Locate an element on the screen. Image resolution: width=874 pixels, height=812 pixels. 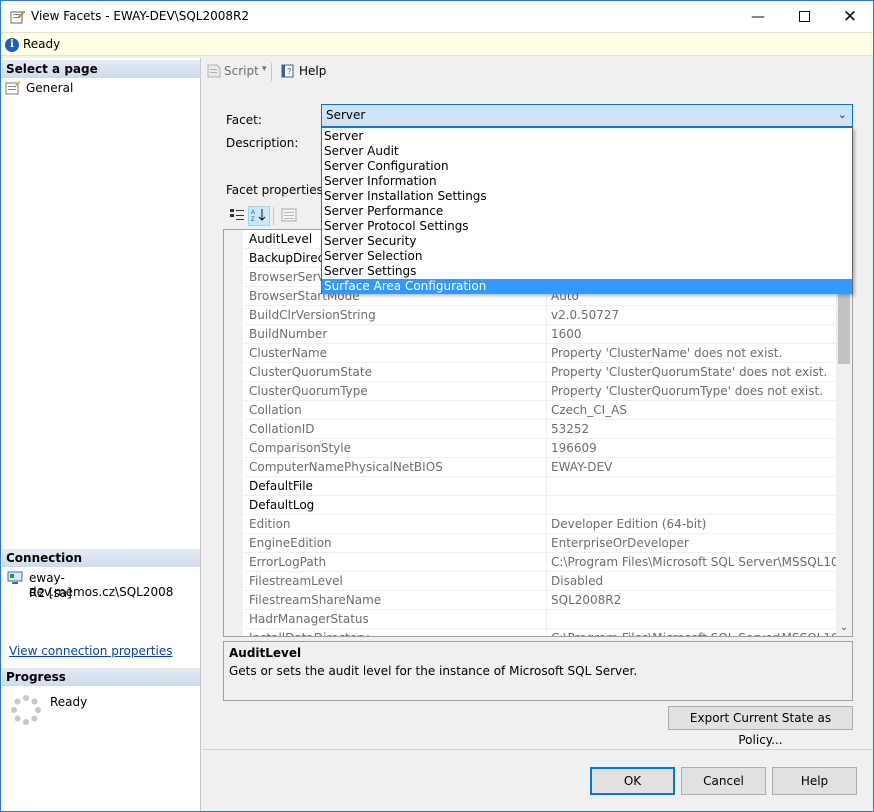
property-value: 196609 is located at coordinates (574, 448).